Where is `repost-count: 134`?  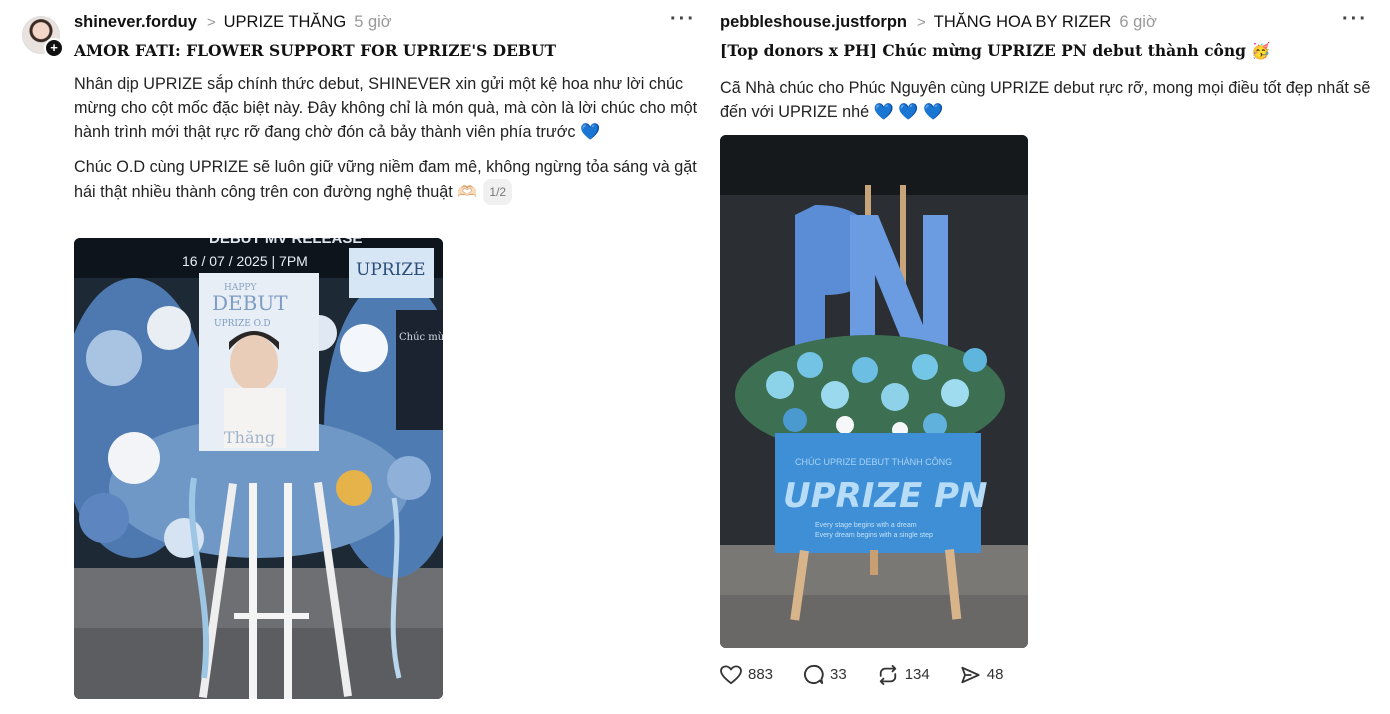 repost-count: 134 is located at coordinates (917, 674).